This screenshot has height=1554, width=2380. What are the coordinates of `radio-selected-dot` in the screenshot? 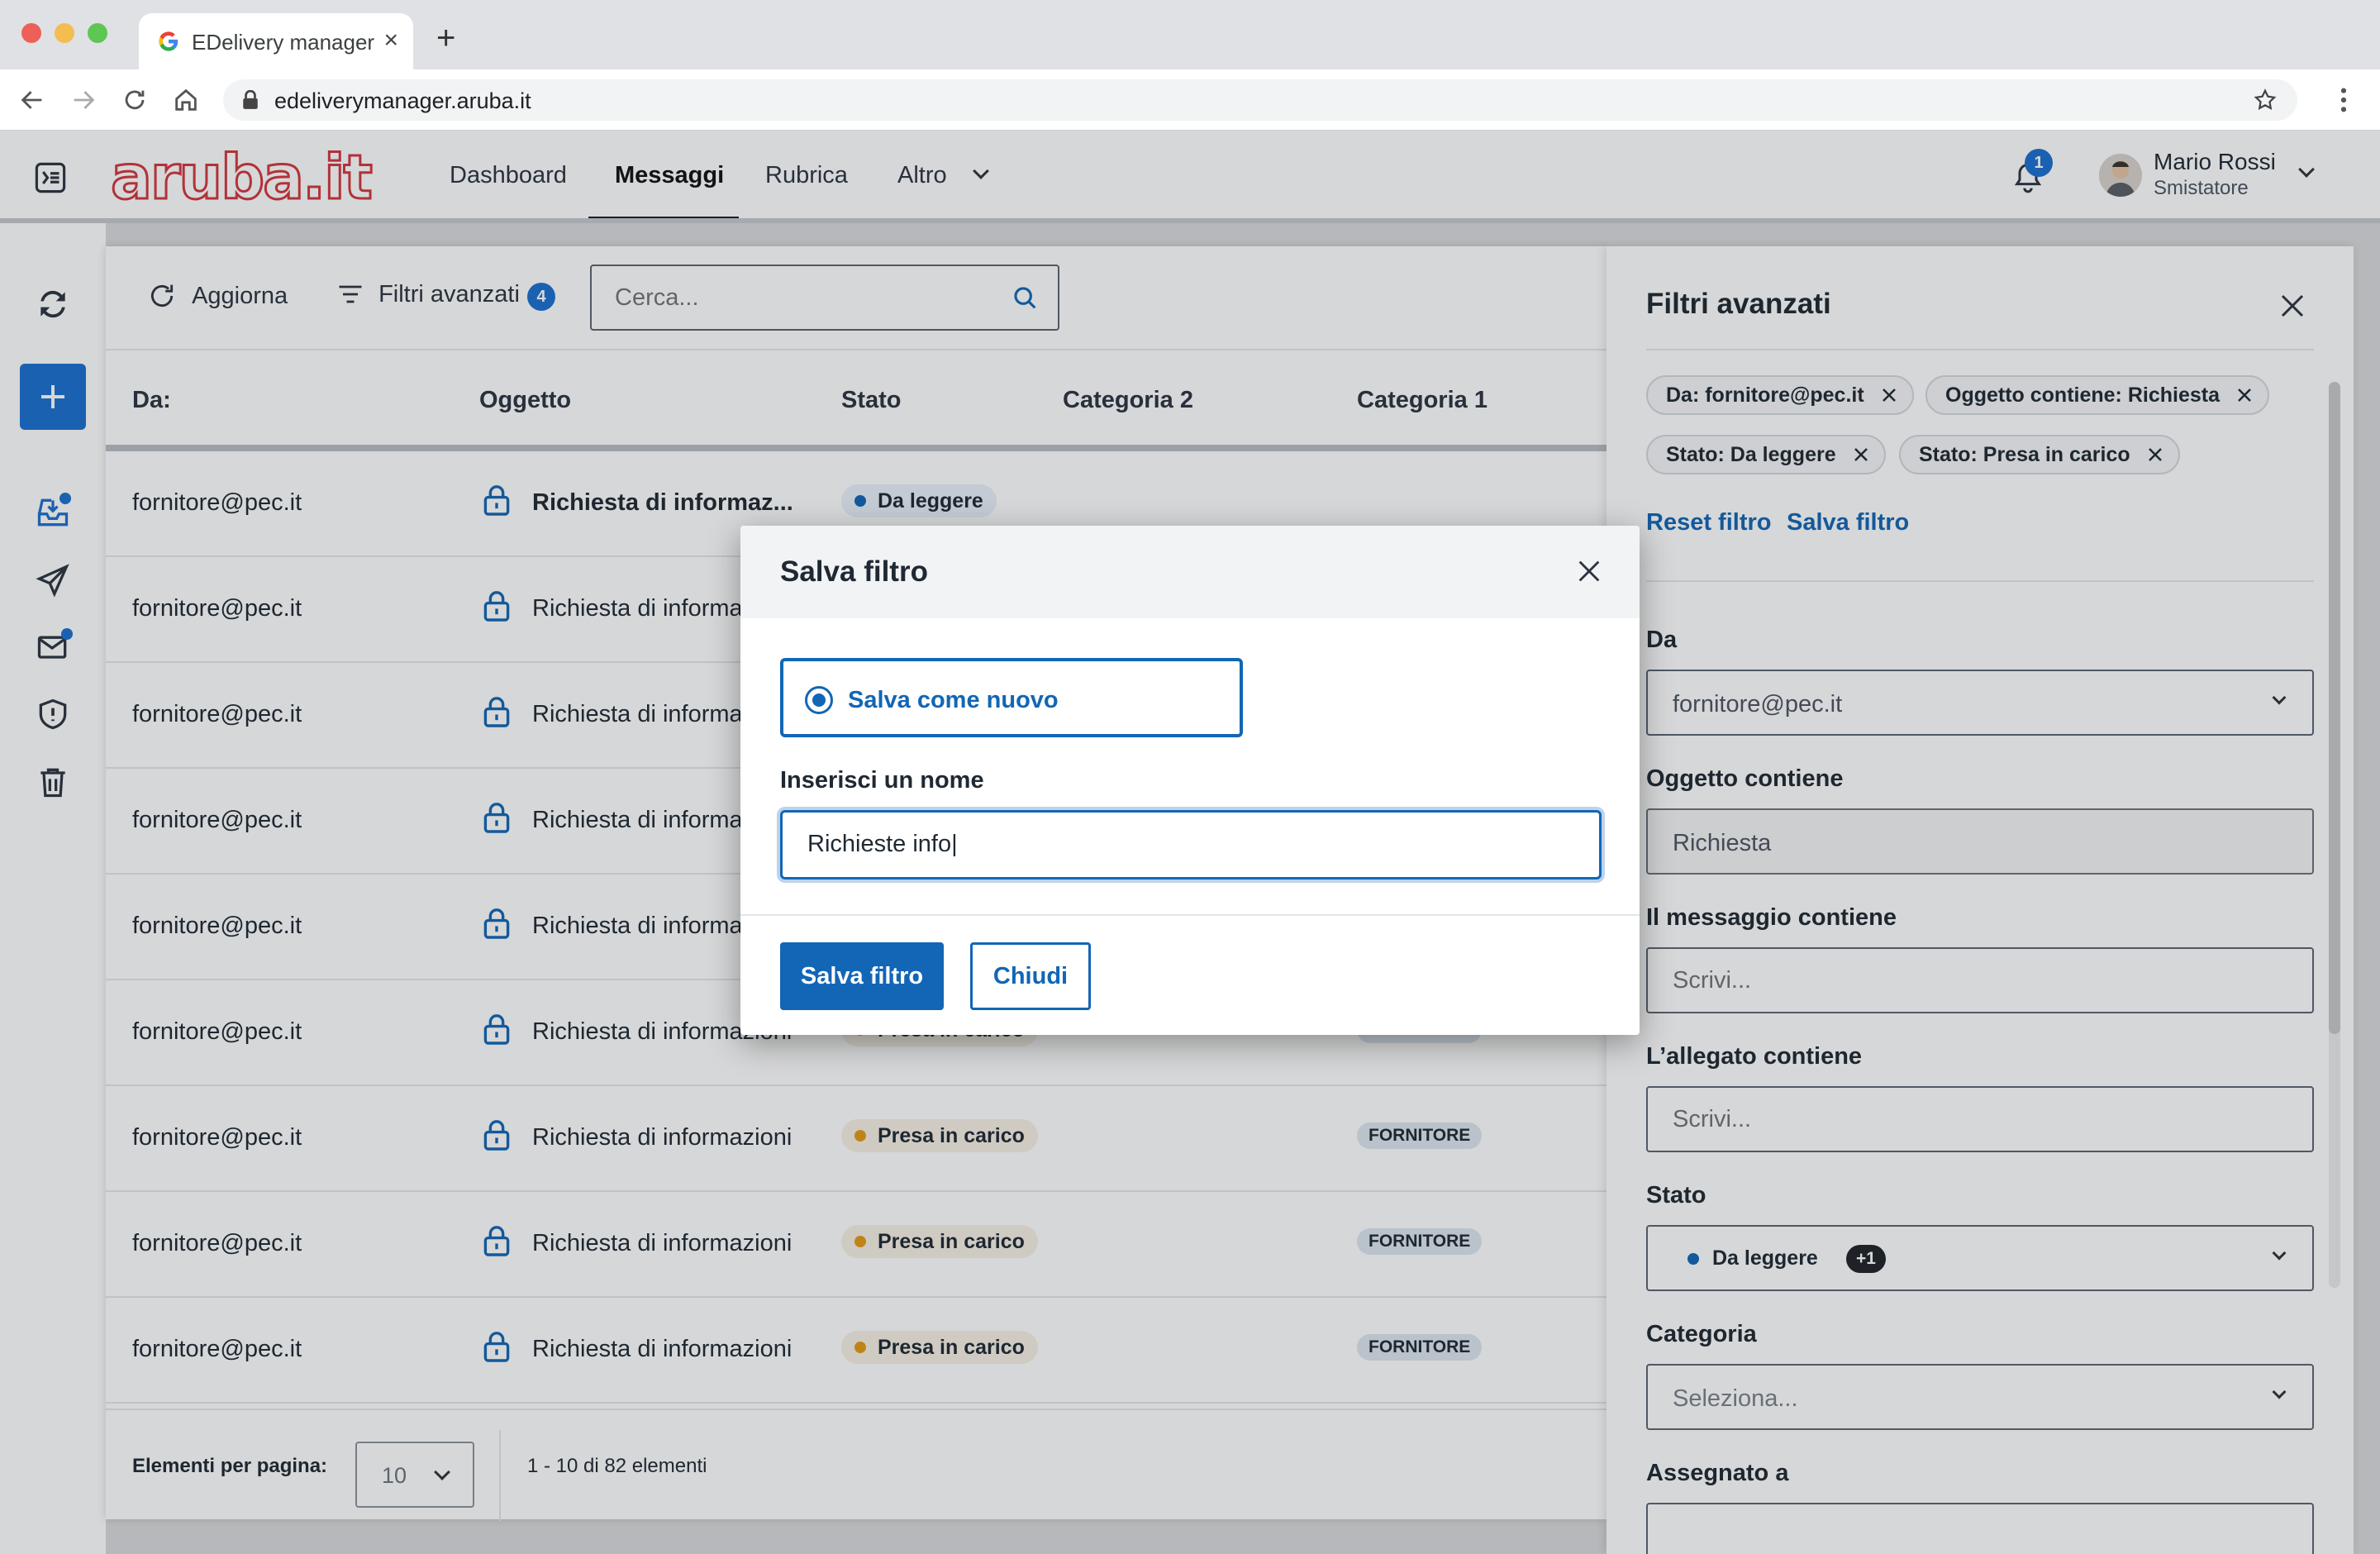 It's located at (819, 700).